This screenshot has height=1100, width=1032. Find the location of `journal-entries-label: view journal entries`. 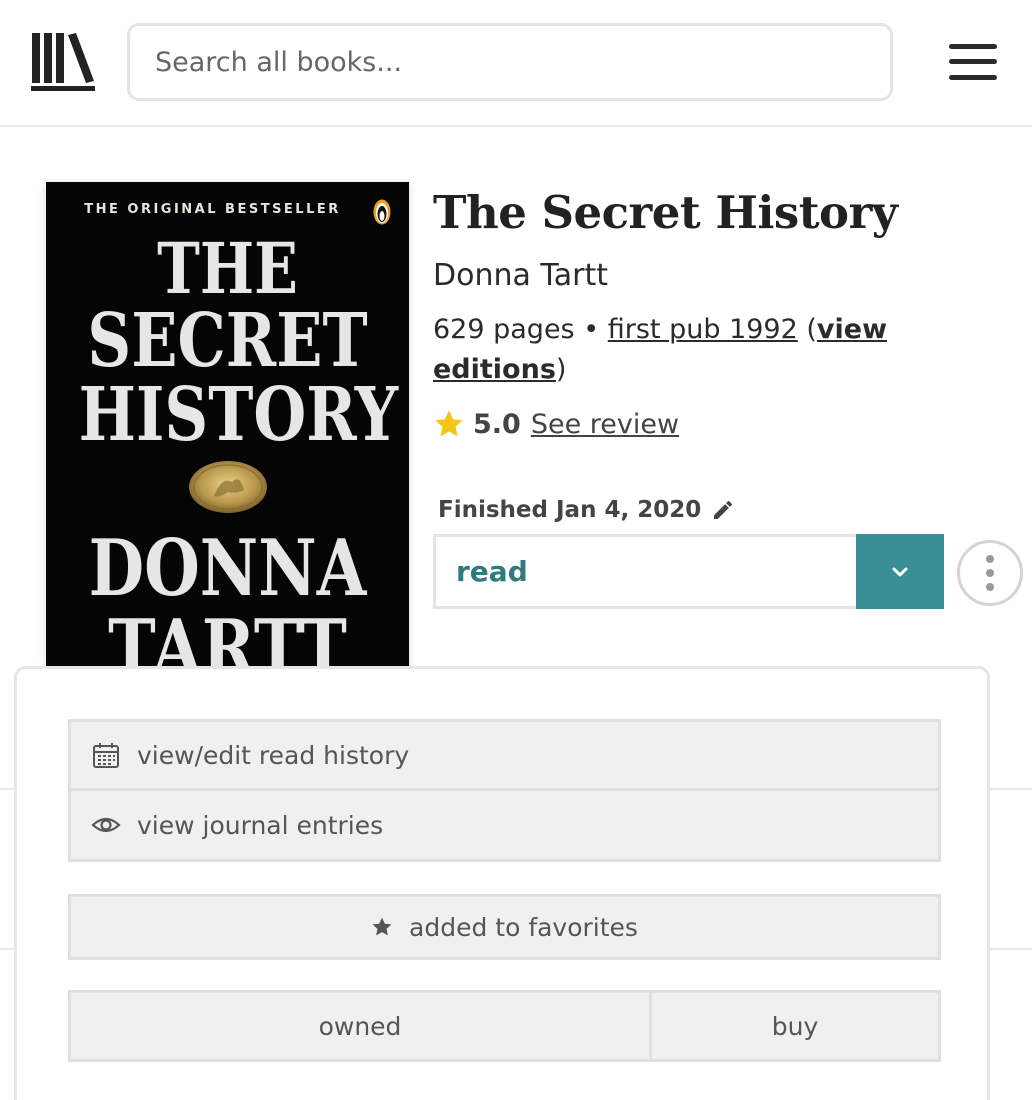

journal-entries-label: view journal entries is located at coordinates (260, 825).